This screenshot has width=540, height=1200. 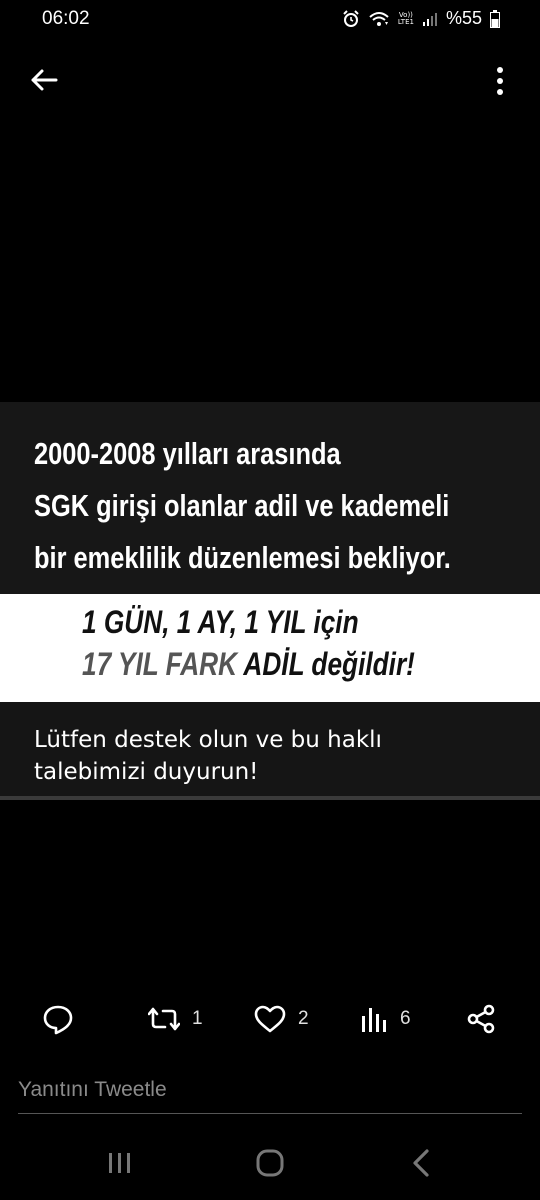 I want to click on footer-line-2: talebimizi duyurun!, so click(x=146, y=772).